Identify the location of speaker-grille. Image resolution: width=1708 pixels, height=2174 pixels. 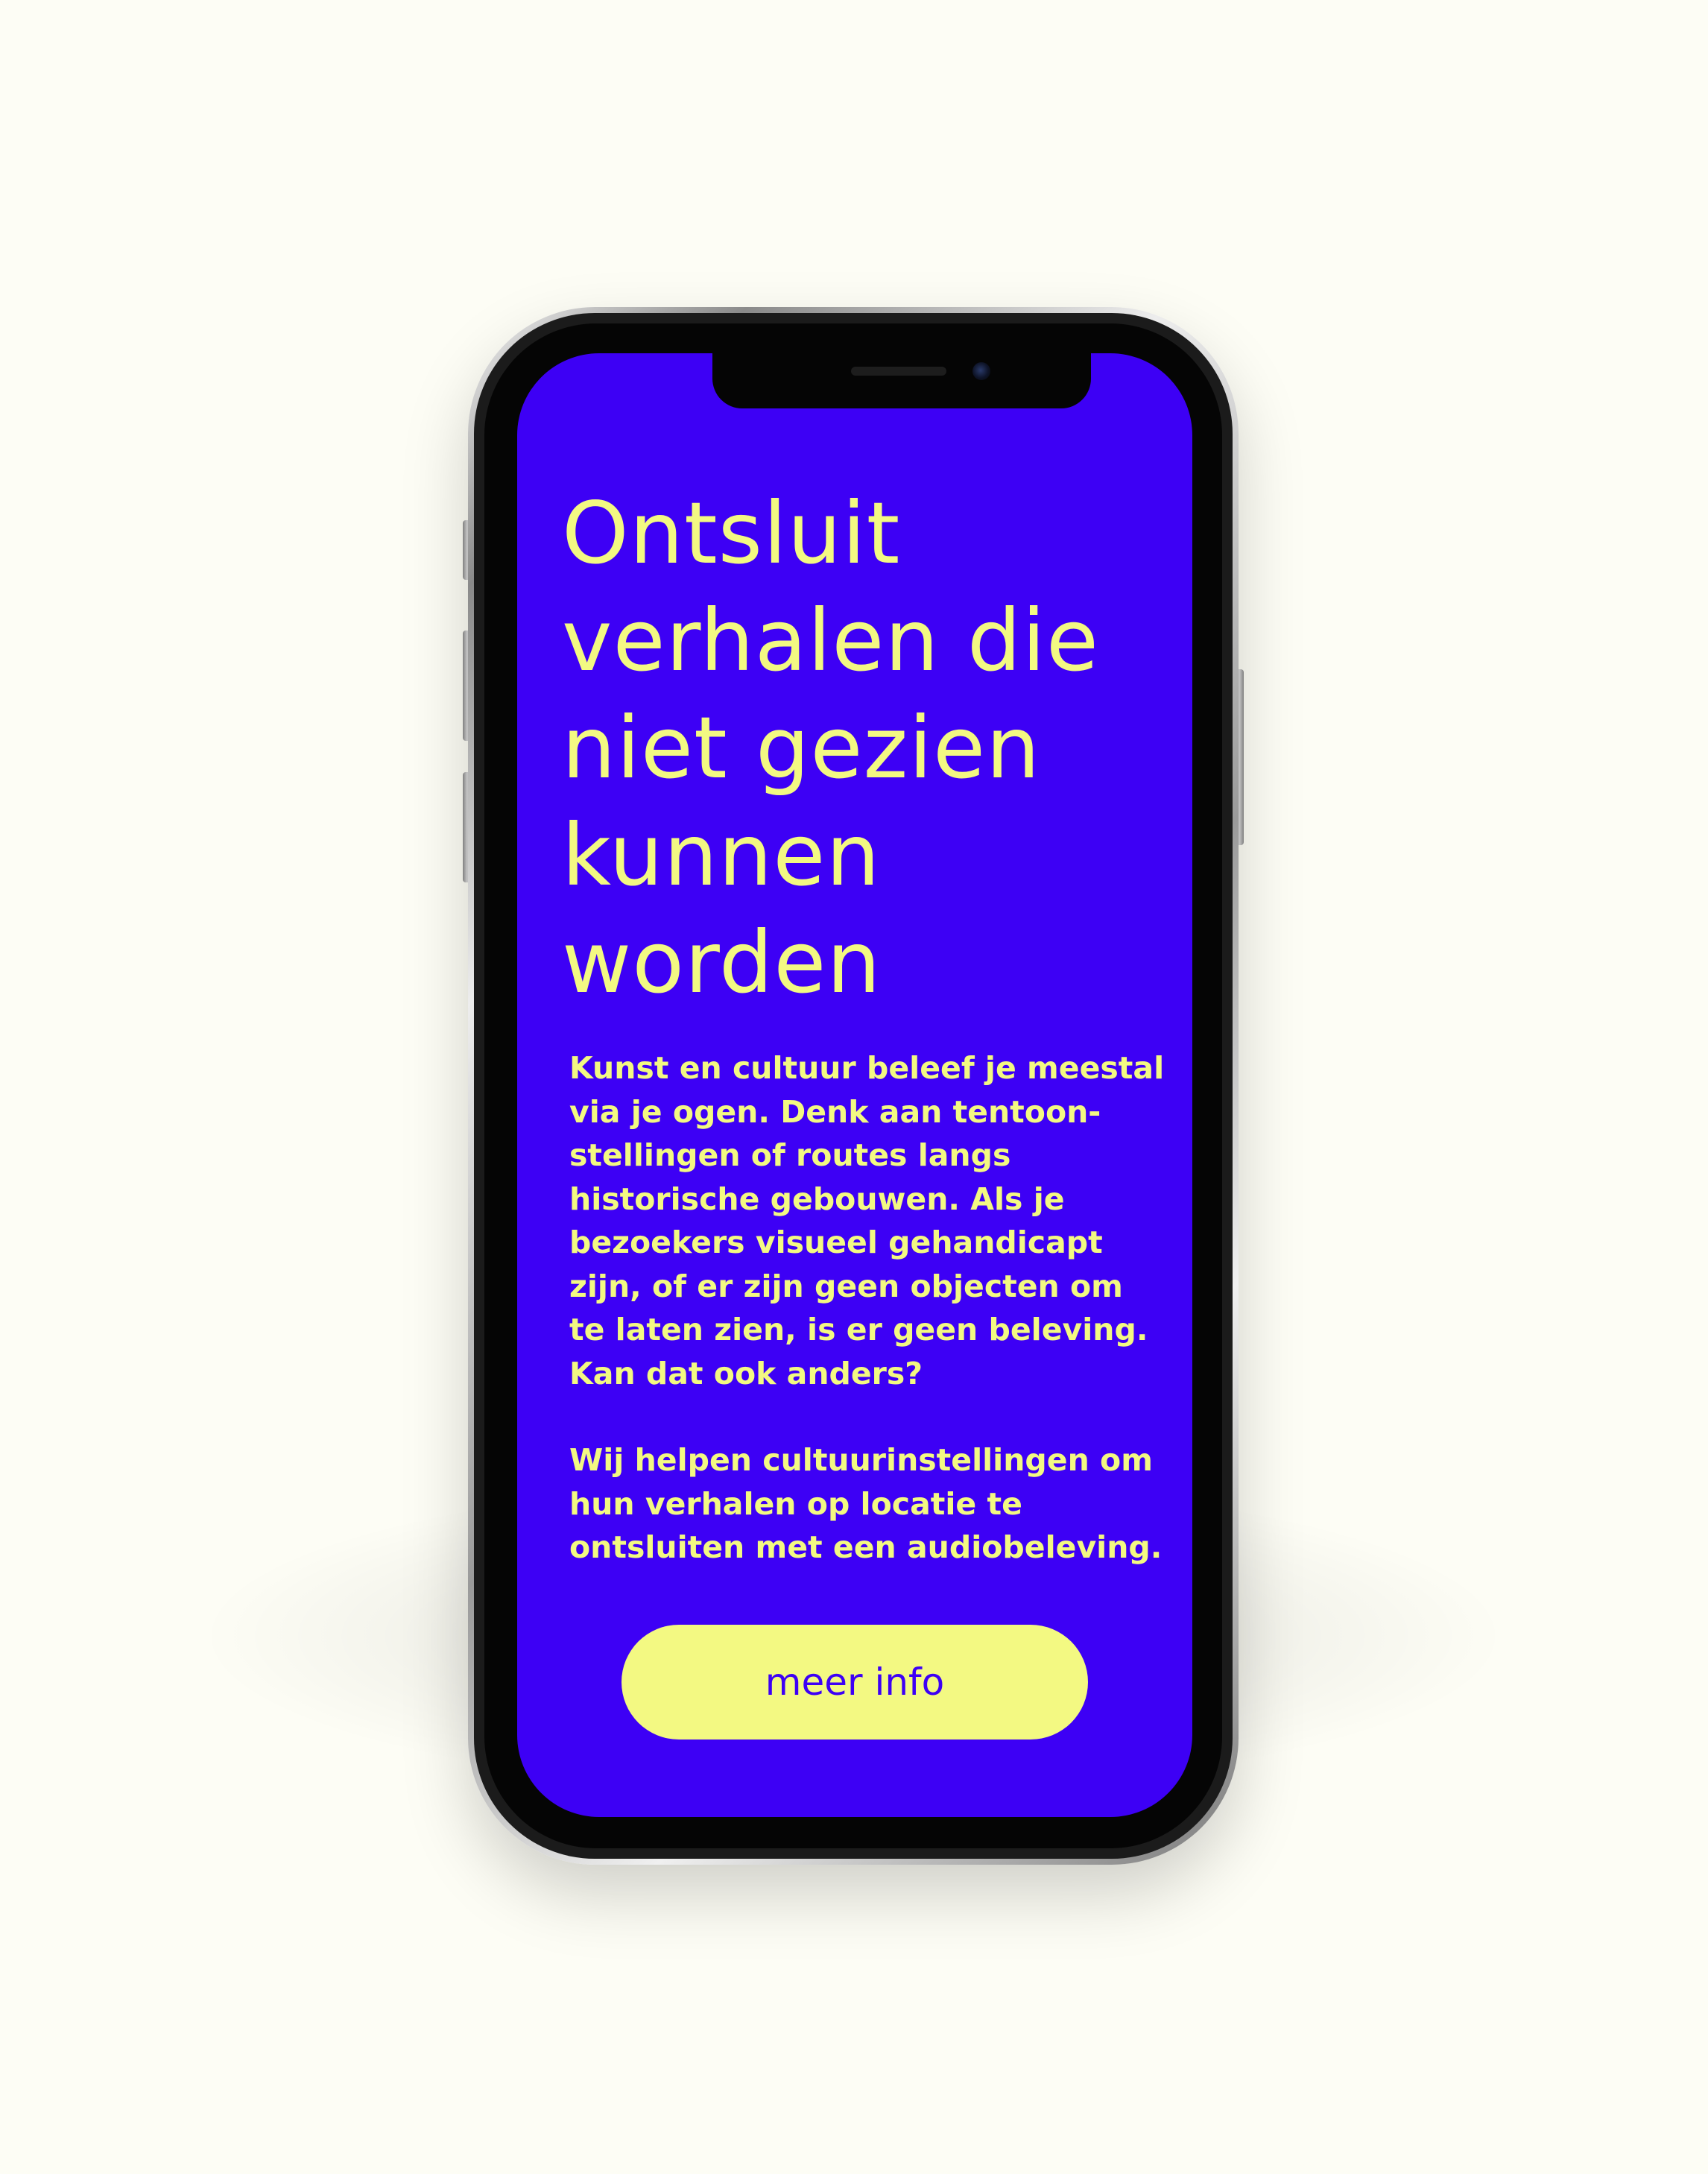
(898, 371).